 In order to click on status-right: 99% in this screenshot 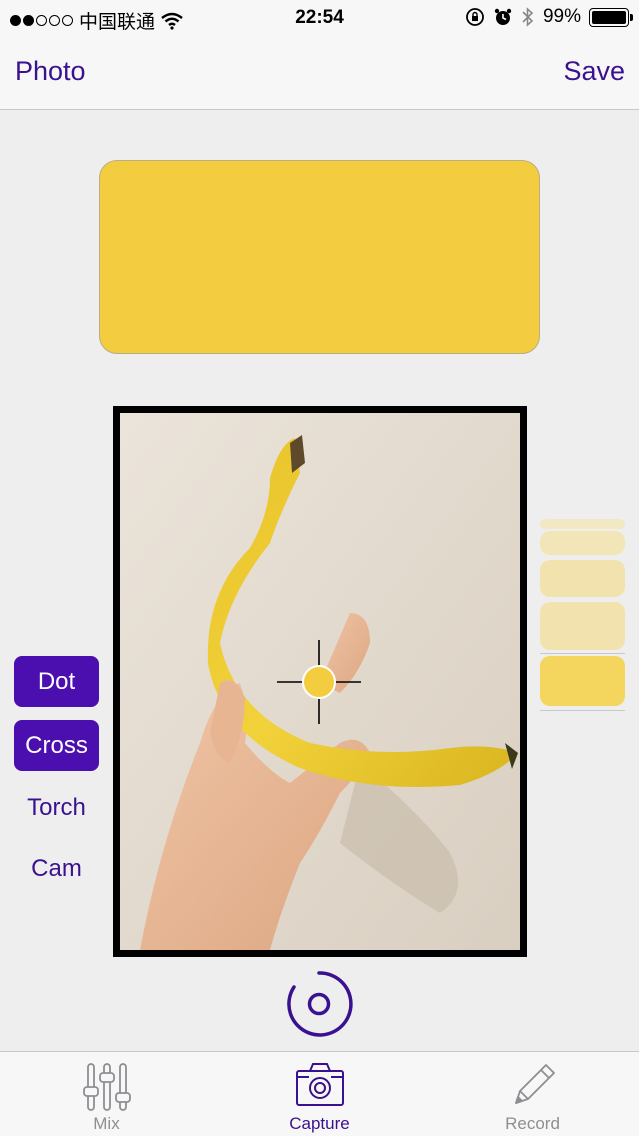, I will do `click(549, 17)`.